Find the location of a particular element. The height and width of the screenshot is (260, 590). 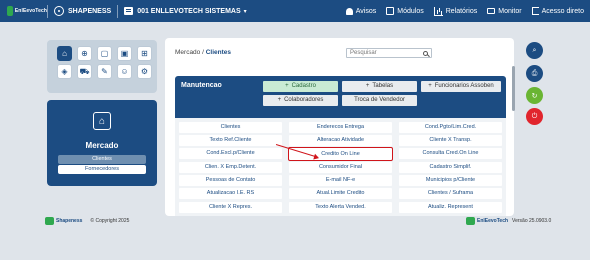

module-card: ⌂ Mercado Clientes Fornecedores is located at coordinates (102, 143).